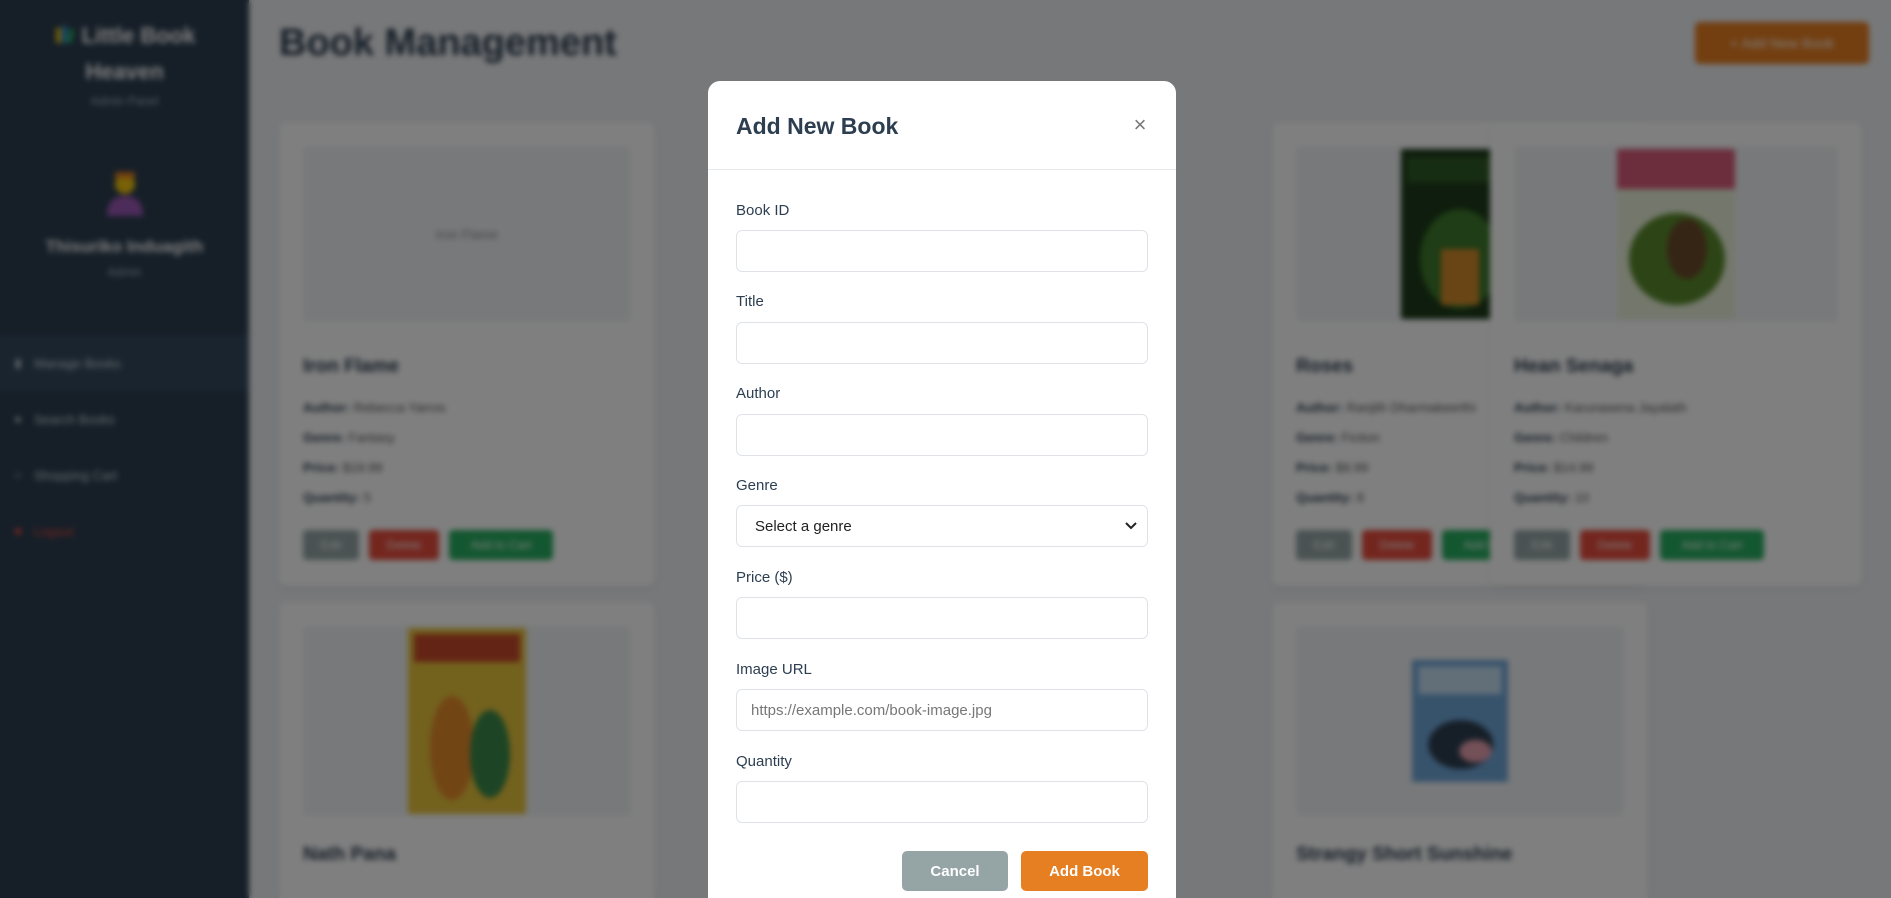 The height and width of the screenshot is (898, 1891). What do you see at coordinates (774, 669) in the screenshot?
I see `image-url-label: Image URL` at bounding box center [774, 669].